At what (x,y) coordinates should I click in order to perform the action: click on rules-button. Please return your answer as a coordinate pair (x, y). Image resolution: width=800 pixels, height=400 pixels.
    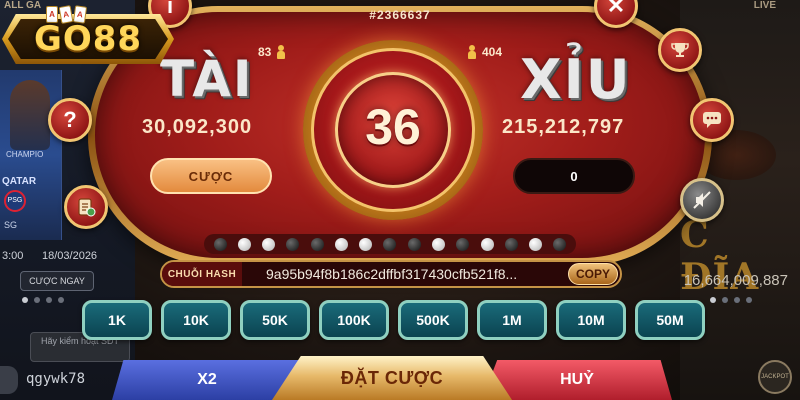
    Looking at the image, I should click on (86, 207).